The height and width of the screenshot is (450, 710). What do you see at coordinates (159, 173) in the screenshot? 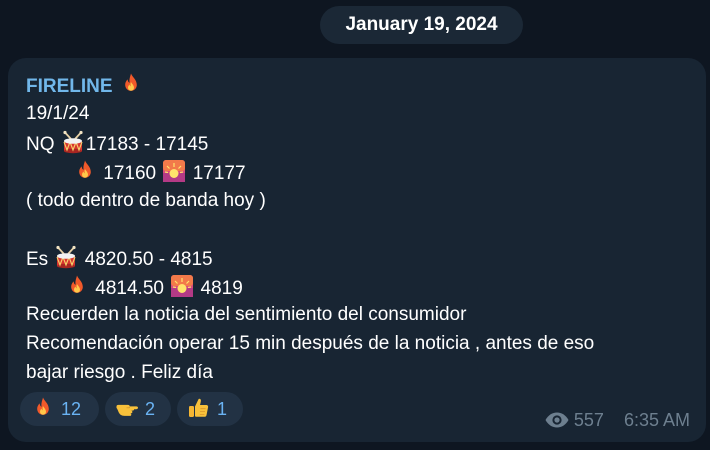
I see `message-line-nq-levels: 17160 17177` at bounding box center [159, 173].